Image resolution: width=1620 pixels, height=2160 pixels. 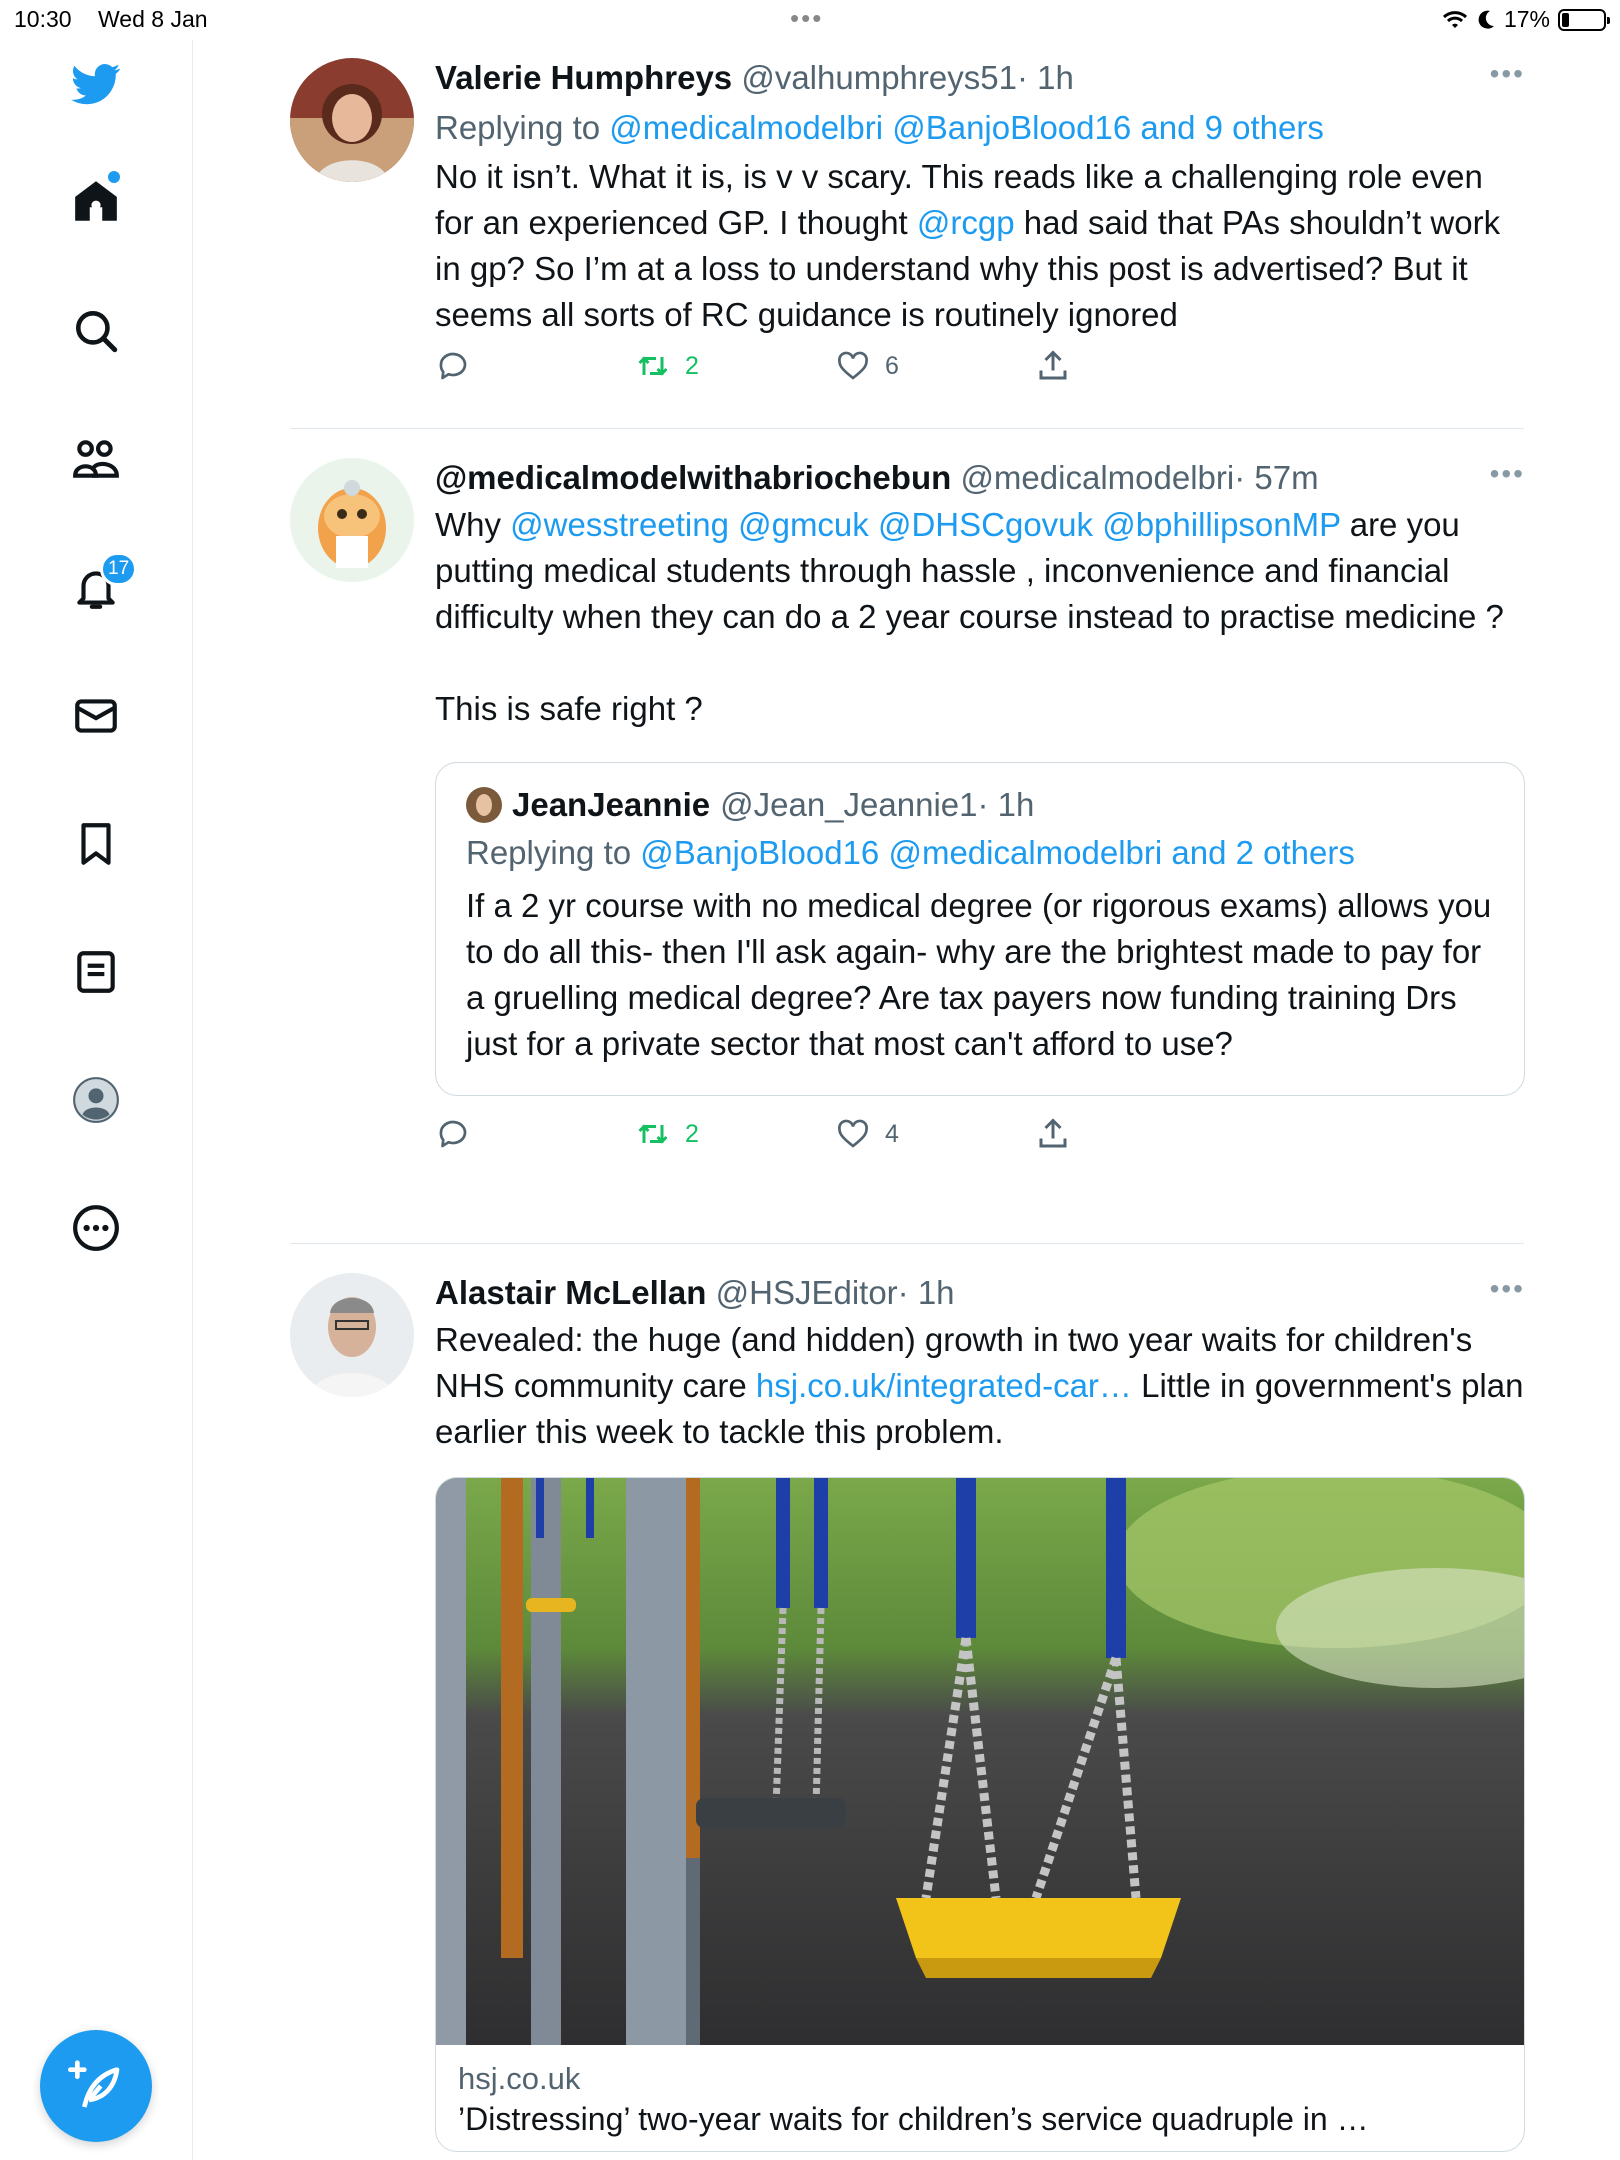 I want to click on sidebar-item-more, so click(x=96, y=1228).